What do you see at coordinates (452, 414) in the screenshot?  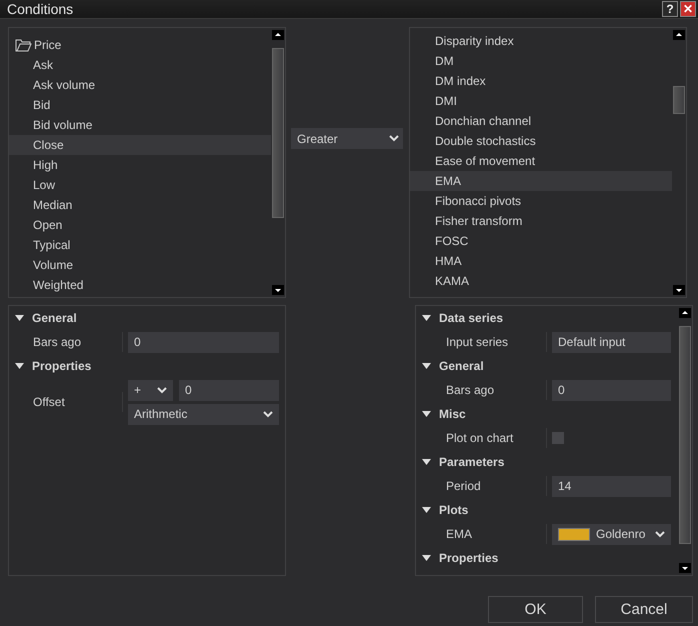 I see `category-label: Misc` at bounding box center [452, 414].